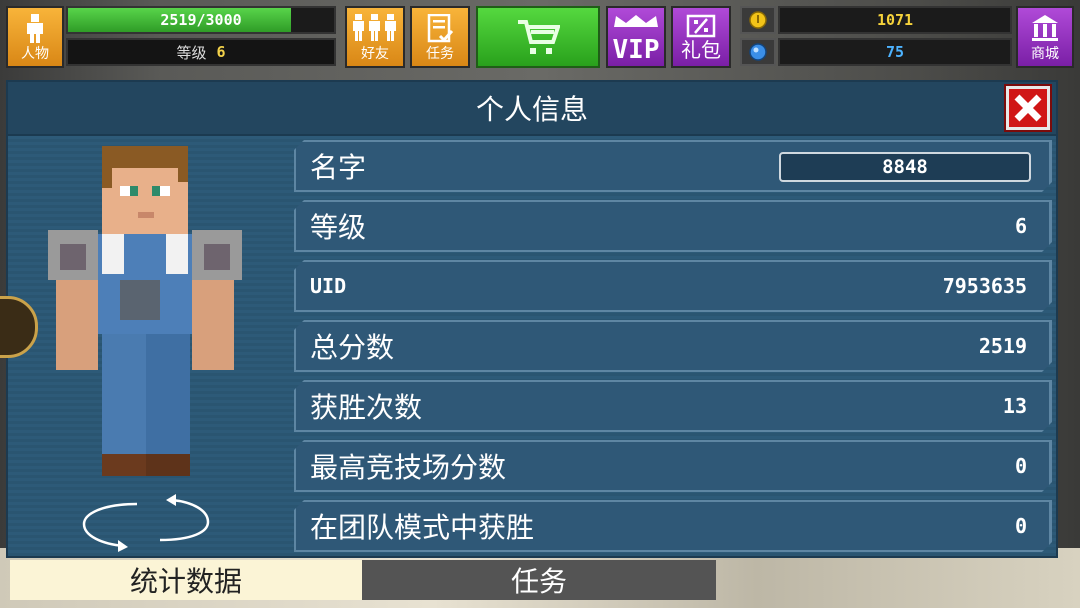 The width and height of the screenshot is (1080, 608). I want to click on character-button: 人物, so click(35, 37).